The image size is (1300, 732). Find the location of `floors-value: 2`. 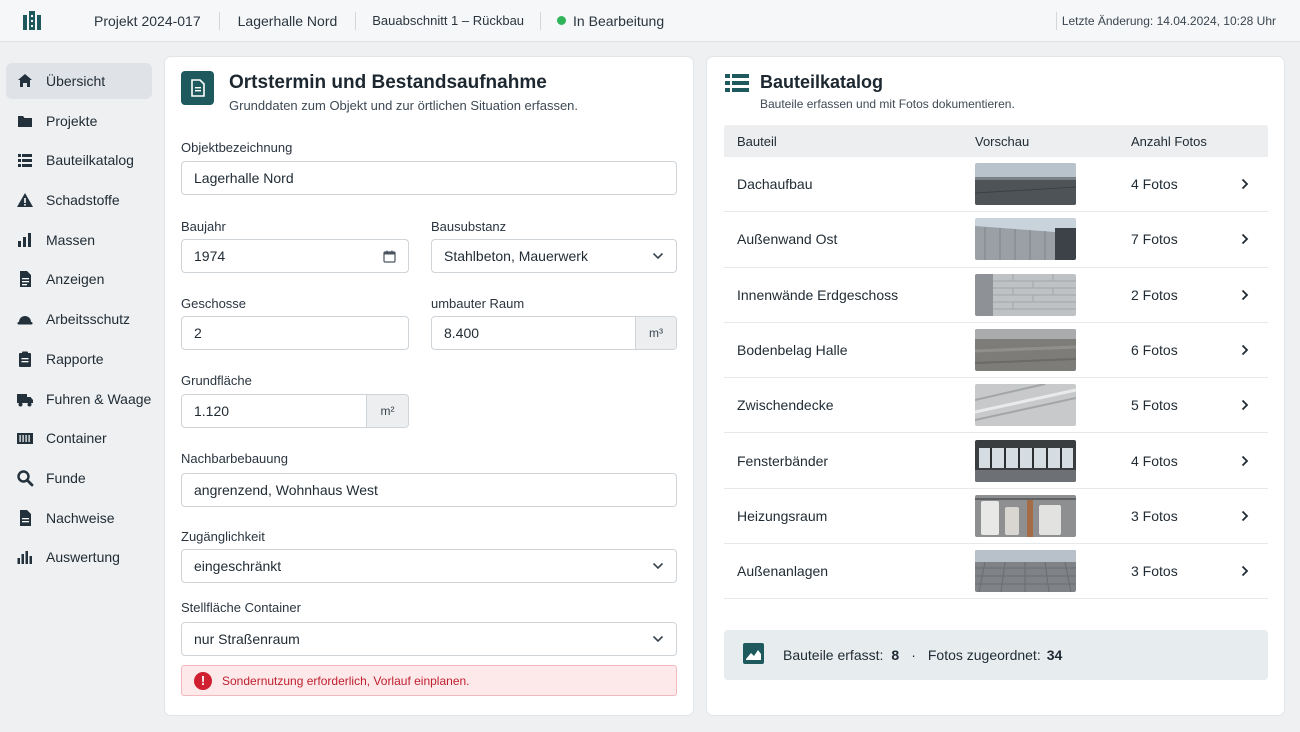

floors-value: 2 is located at coordinates (198, 333).